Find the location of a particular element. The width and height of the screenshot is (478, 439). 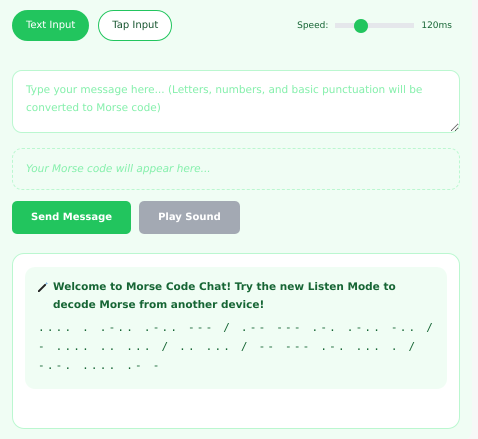

message-input: Type your message here... (Letters, numbers, and basic punctuation will be converted to Morse code) is located at coordinates (236, 101).